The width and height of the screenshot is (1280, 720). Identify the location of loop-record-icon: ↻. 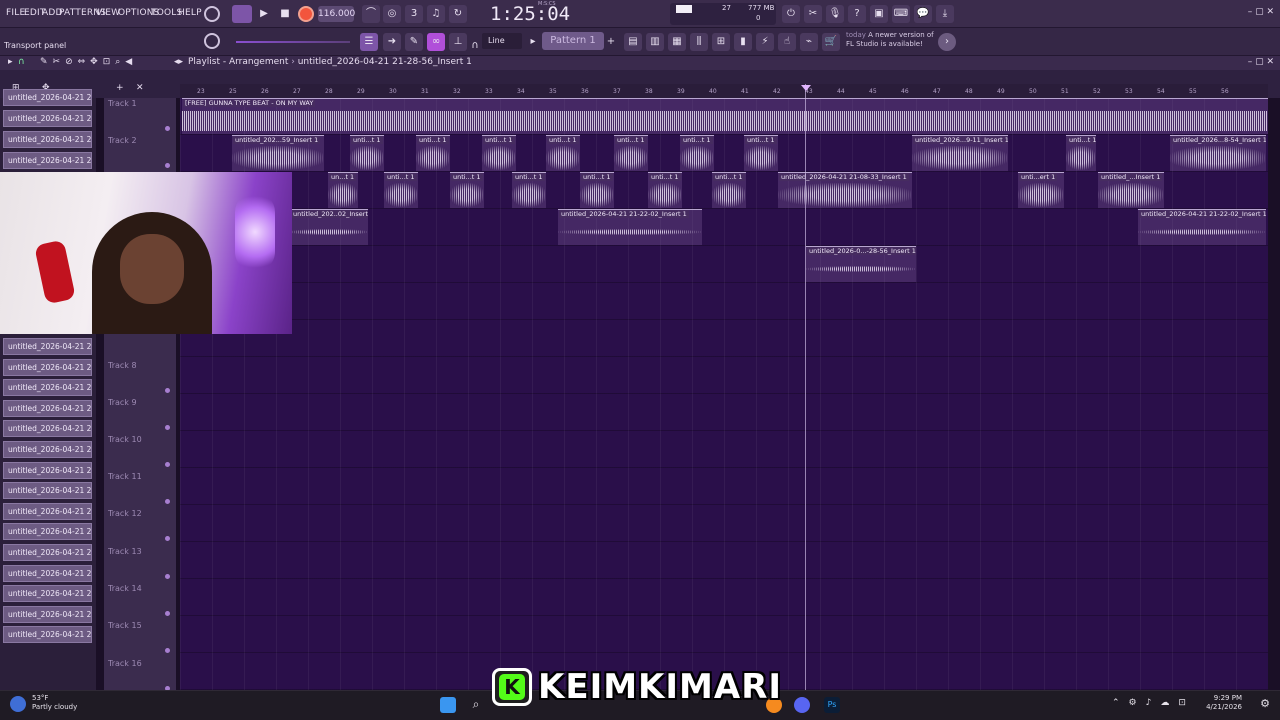
(458, 14).